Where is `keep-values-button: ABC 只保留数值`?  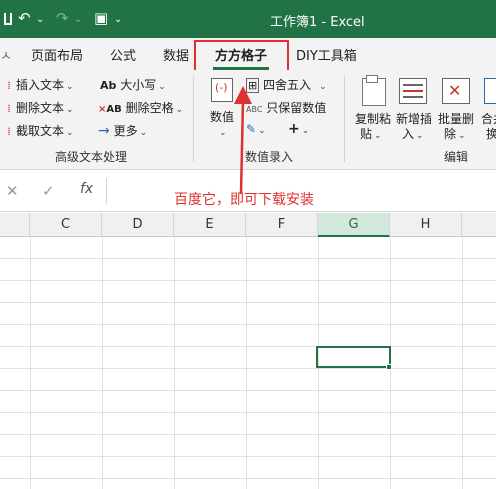
keep-values-button: ABC 只保留数值 is located at coordinates (286, 107).